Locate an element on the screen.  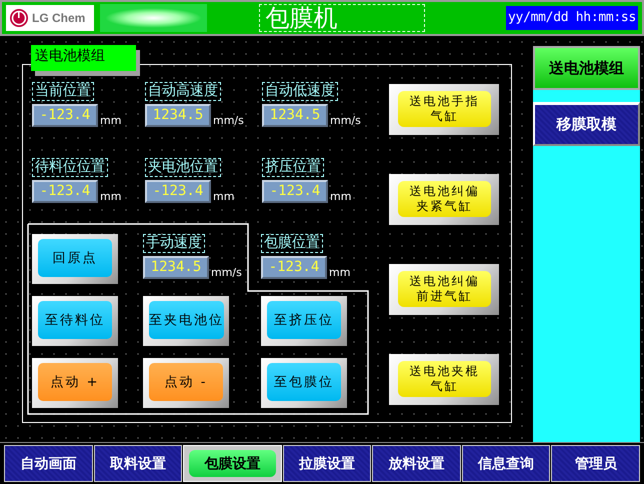
nav-tab: 管理员 is located at coordinates (595, 463).